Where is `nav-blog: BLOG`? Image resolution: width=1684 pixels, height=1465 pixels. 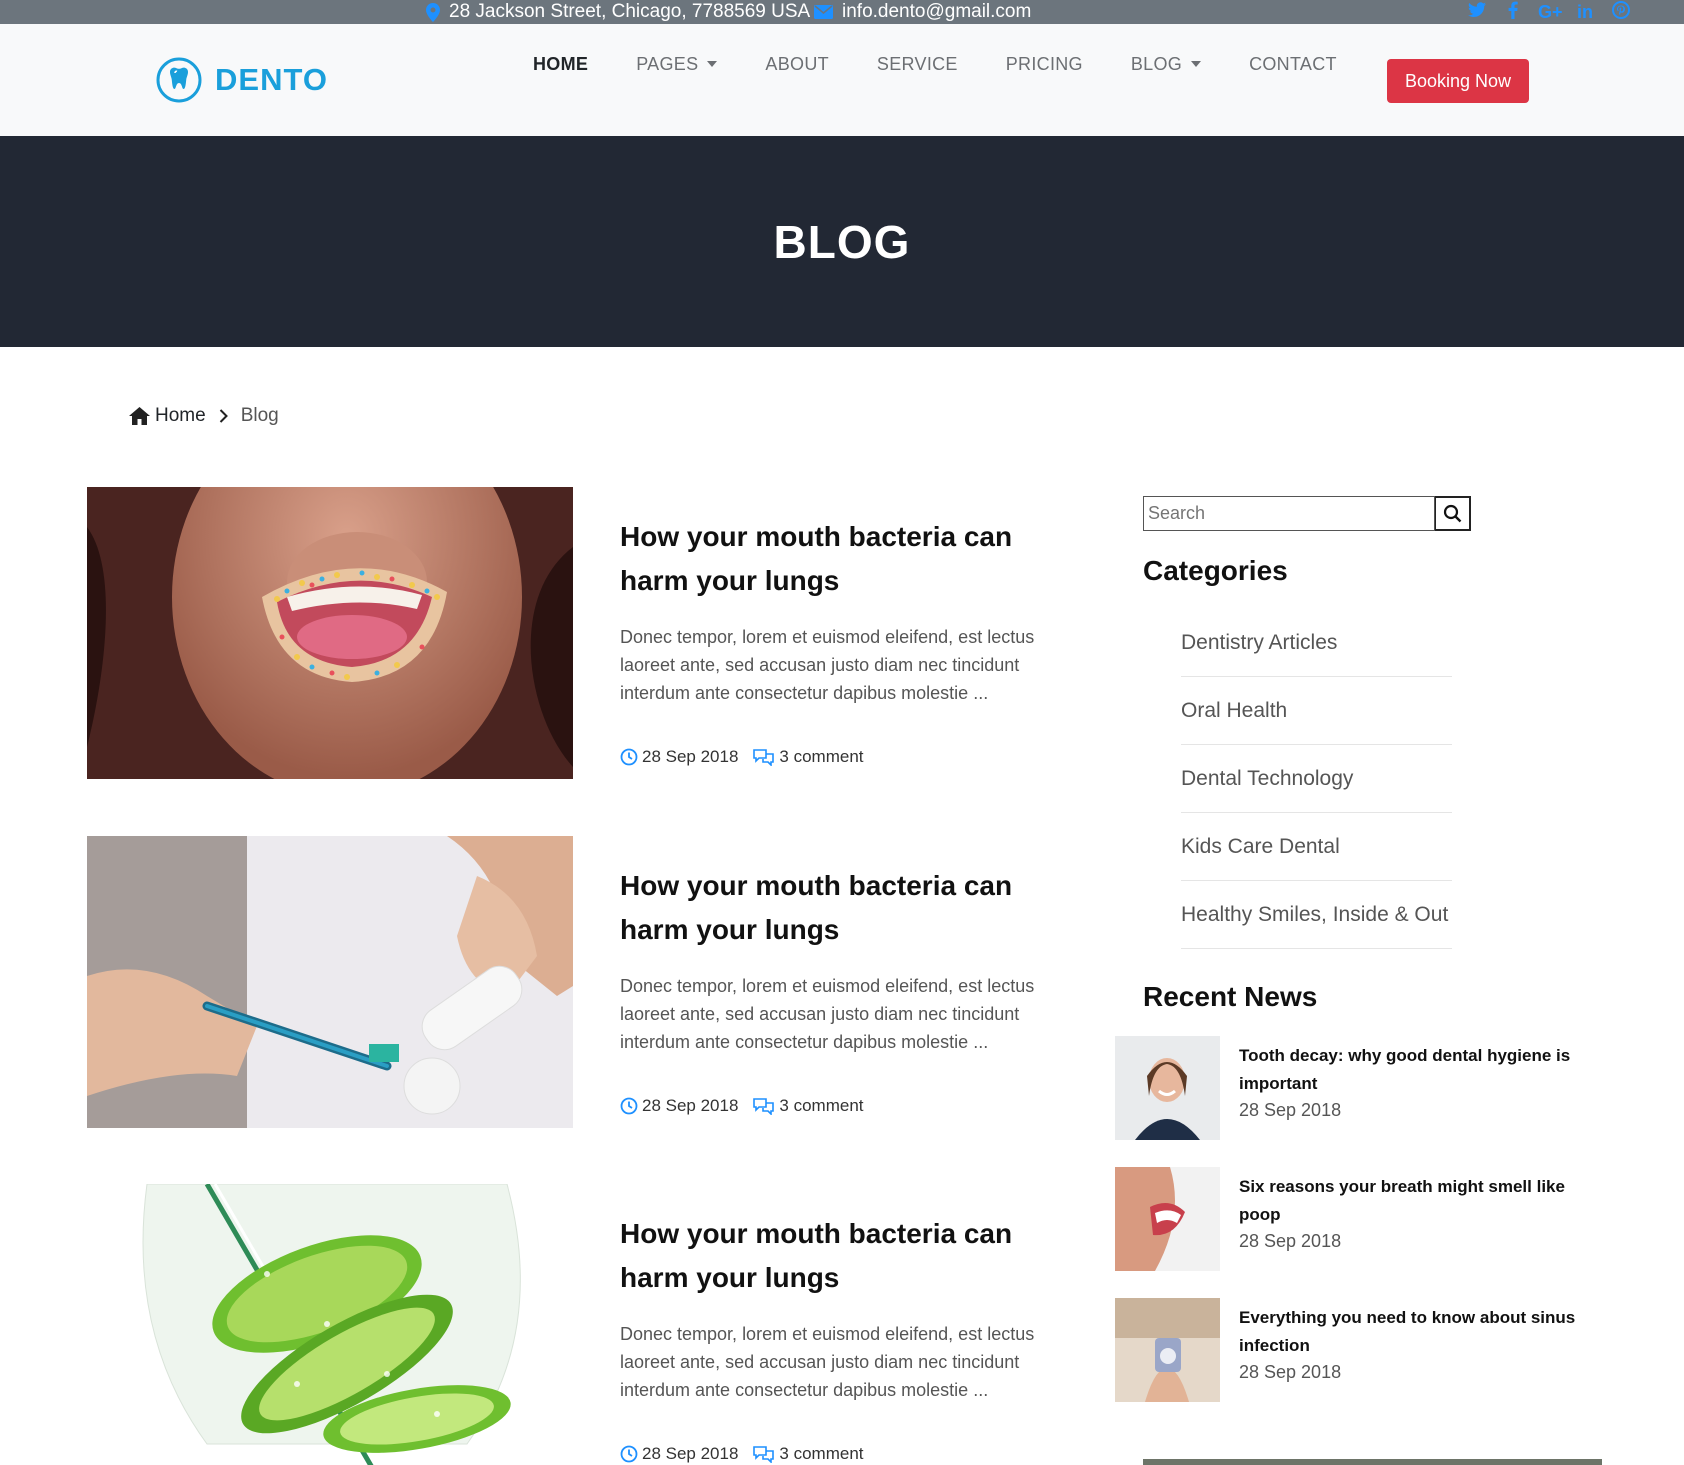
nav-blog: BLOG is located at coordinates (1166, 64).